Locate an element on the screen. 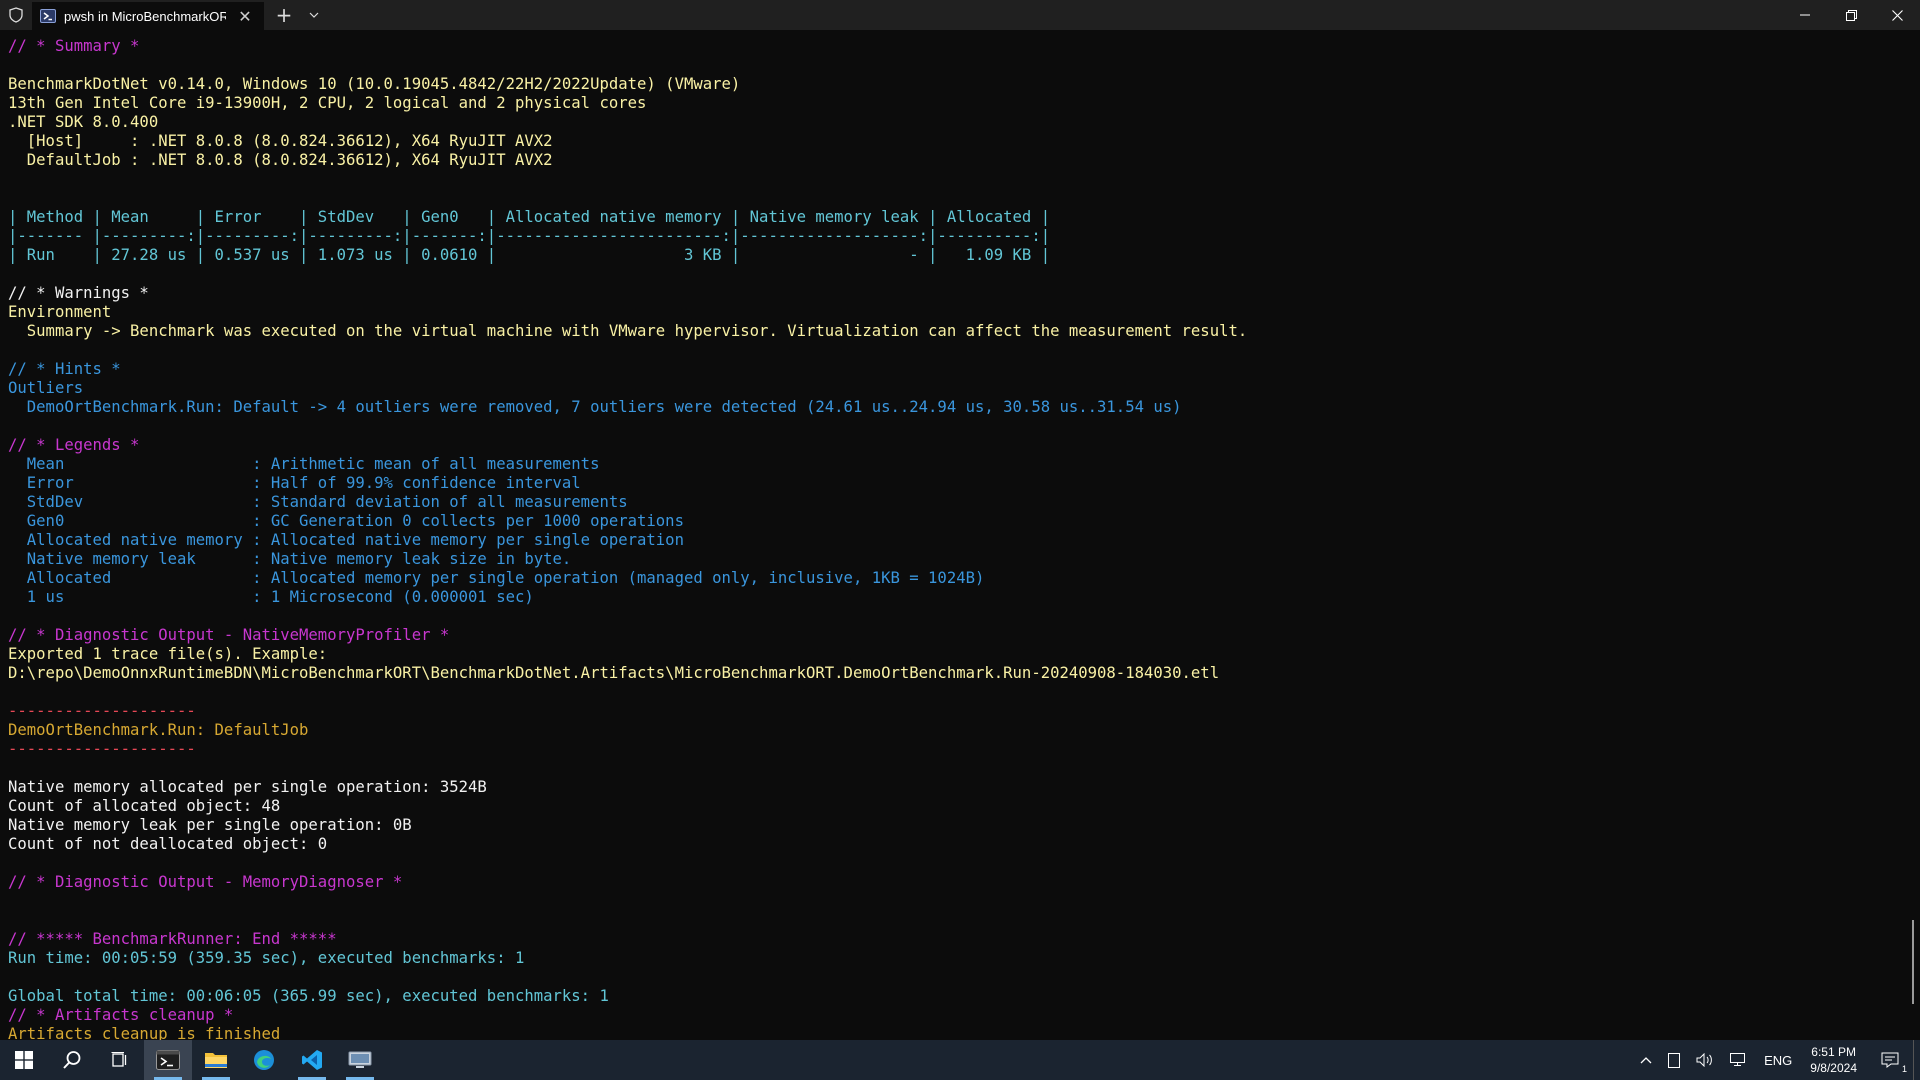 The image size is (1920, 1080). tab-pwsh: pwsh in MicroBenchmarkORT ✕ is located at coordinates (148, 16).